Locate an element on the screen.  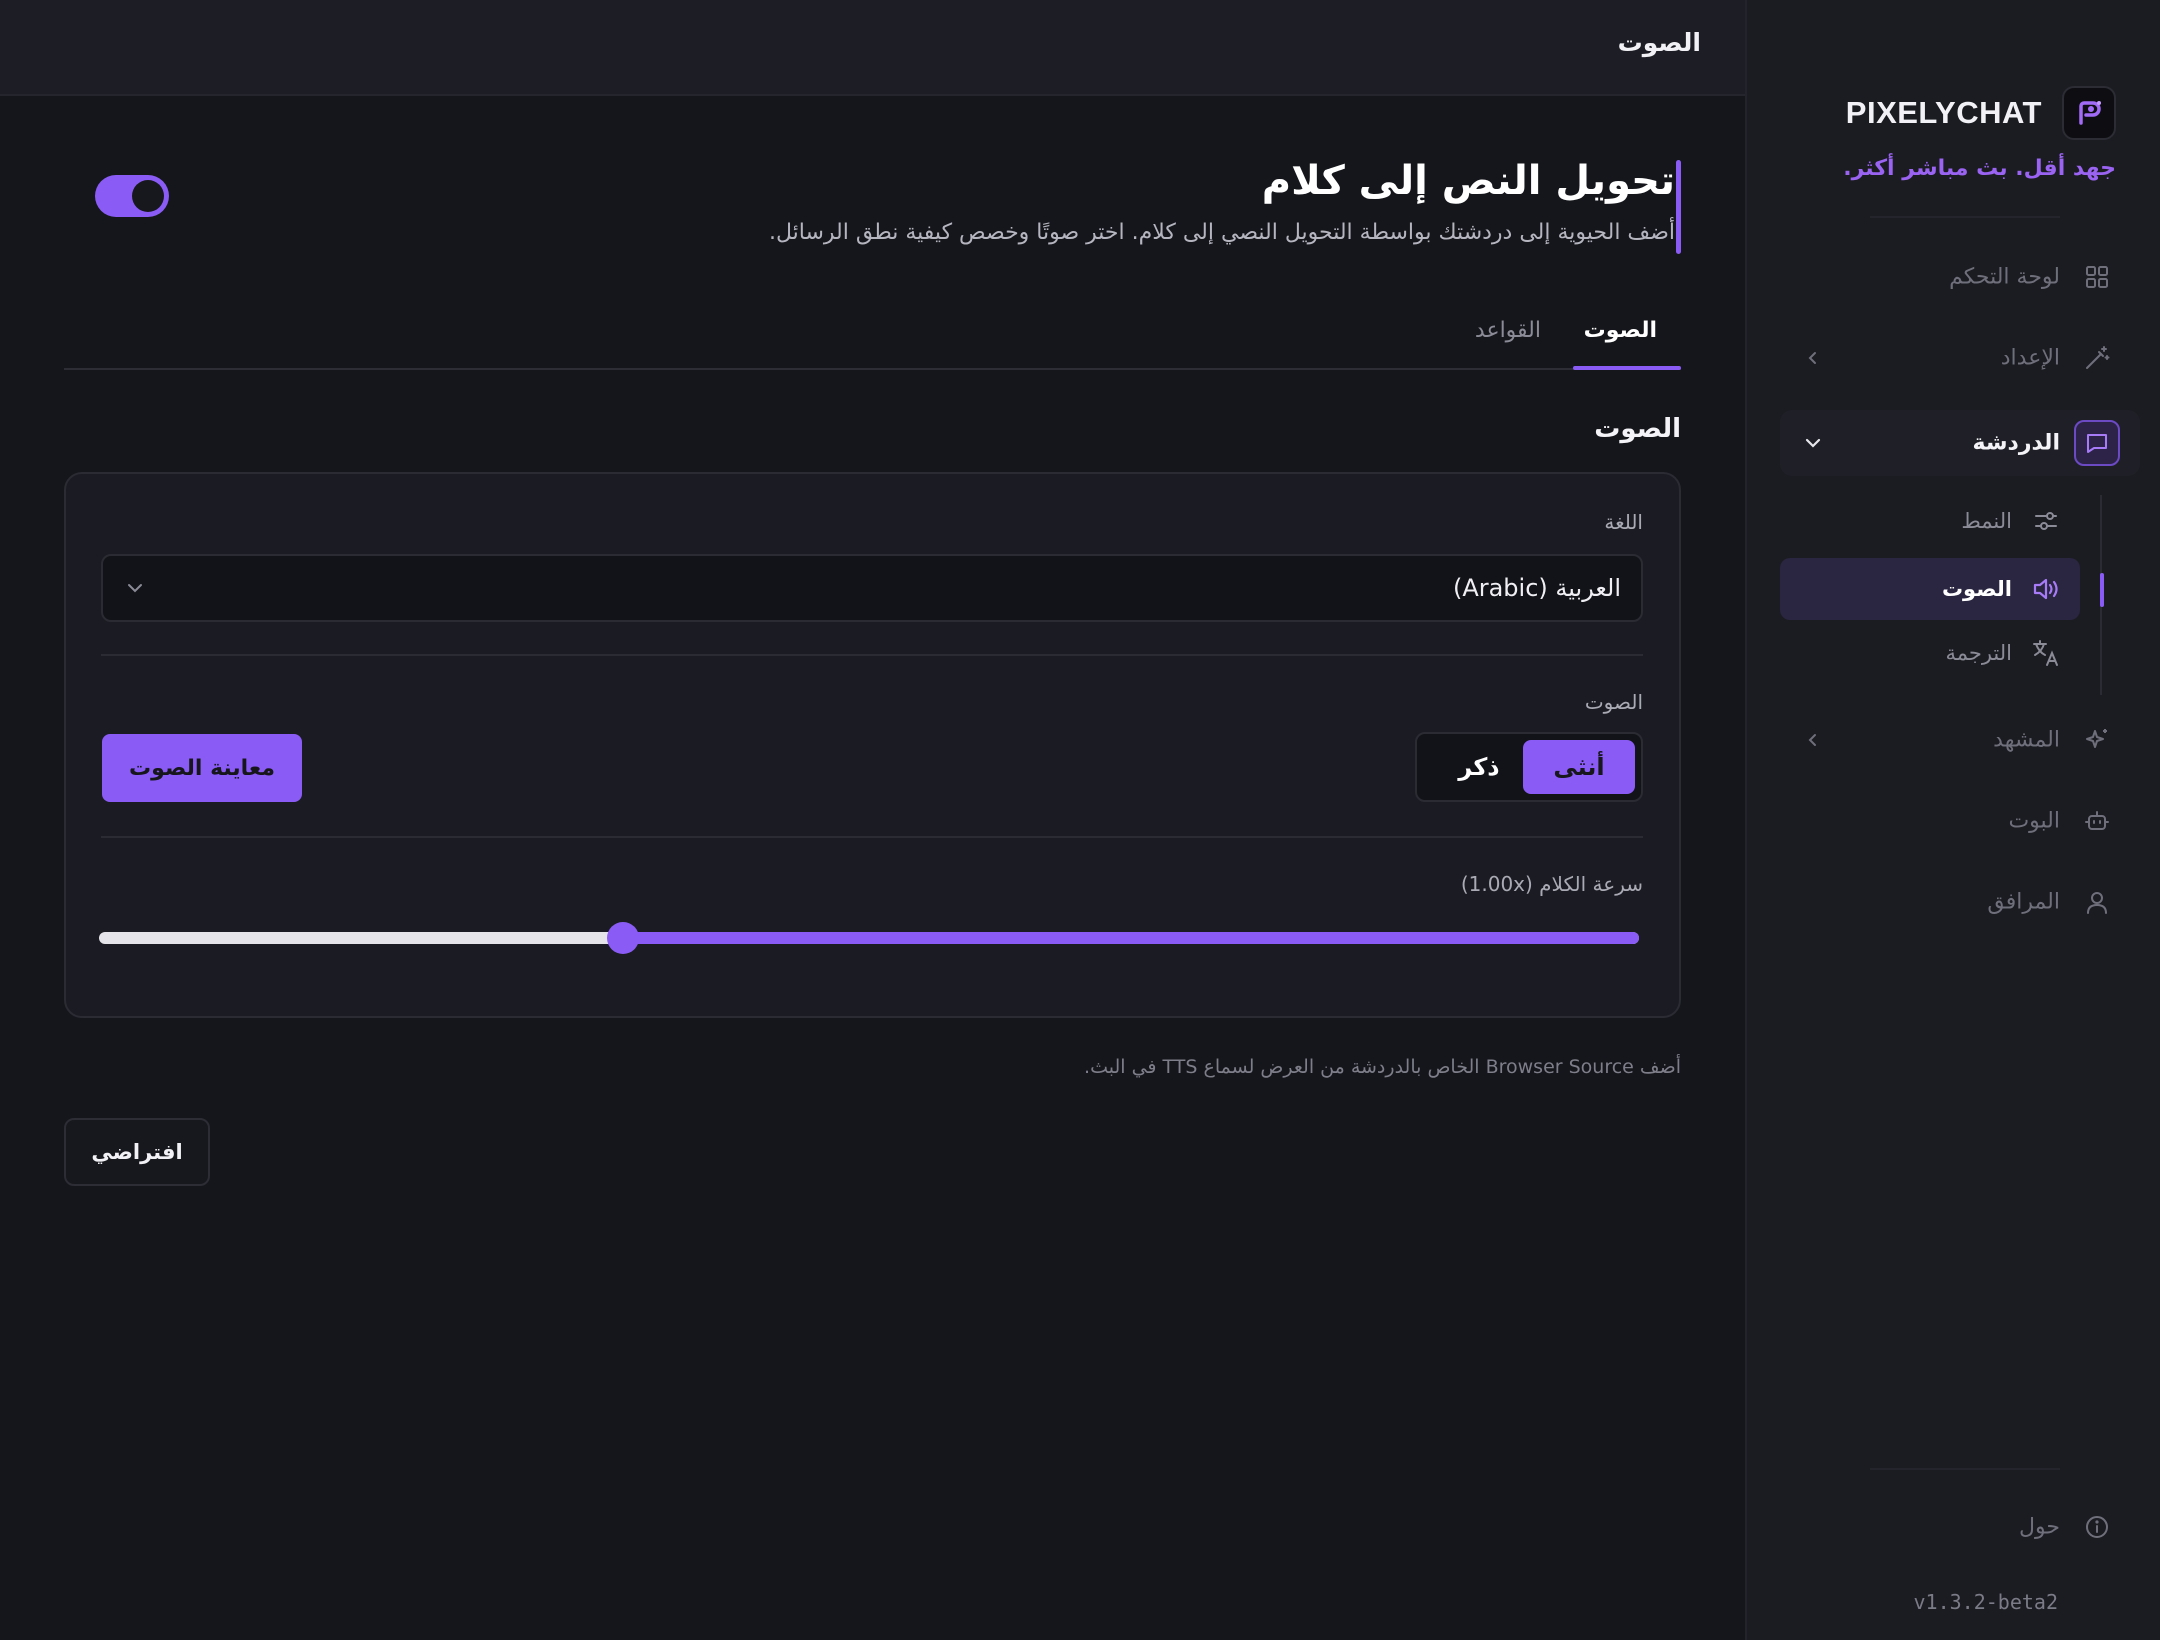
bot-icon is located at coordinates (2097, 821).